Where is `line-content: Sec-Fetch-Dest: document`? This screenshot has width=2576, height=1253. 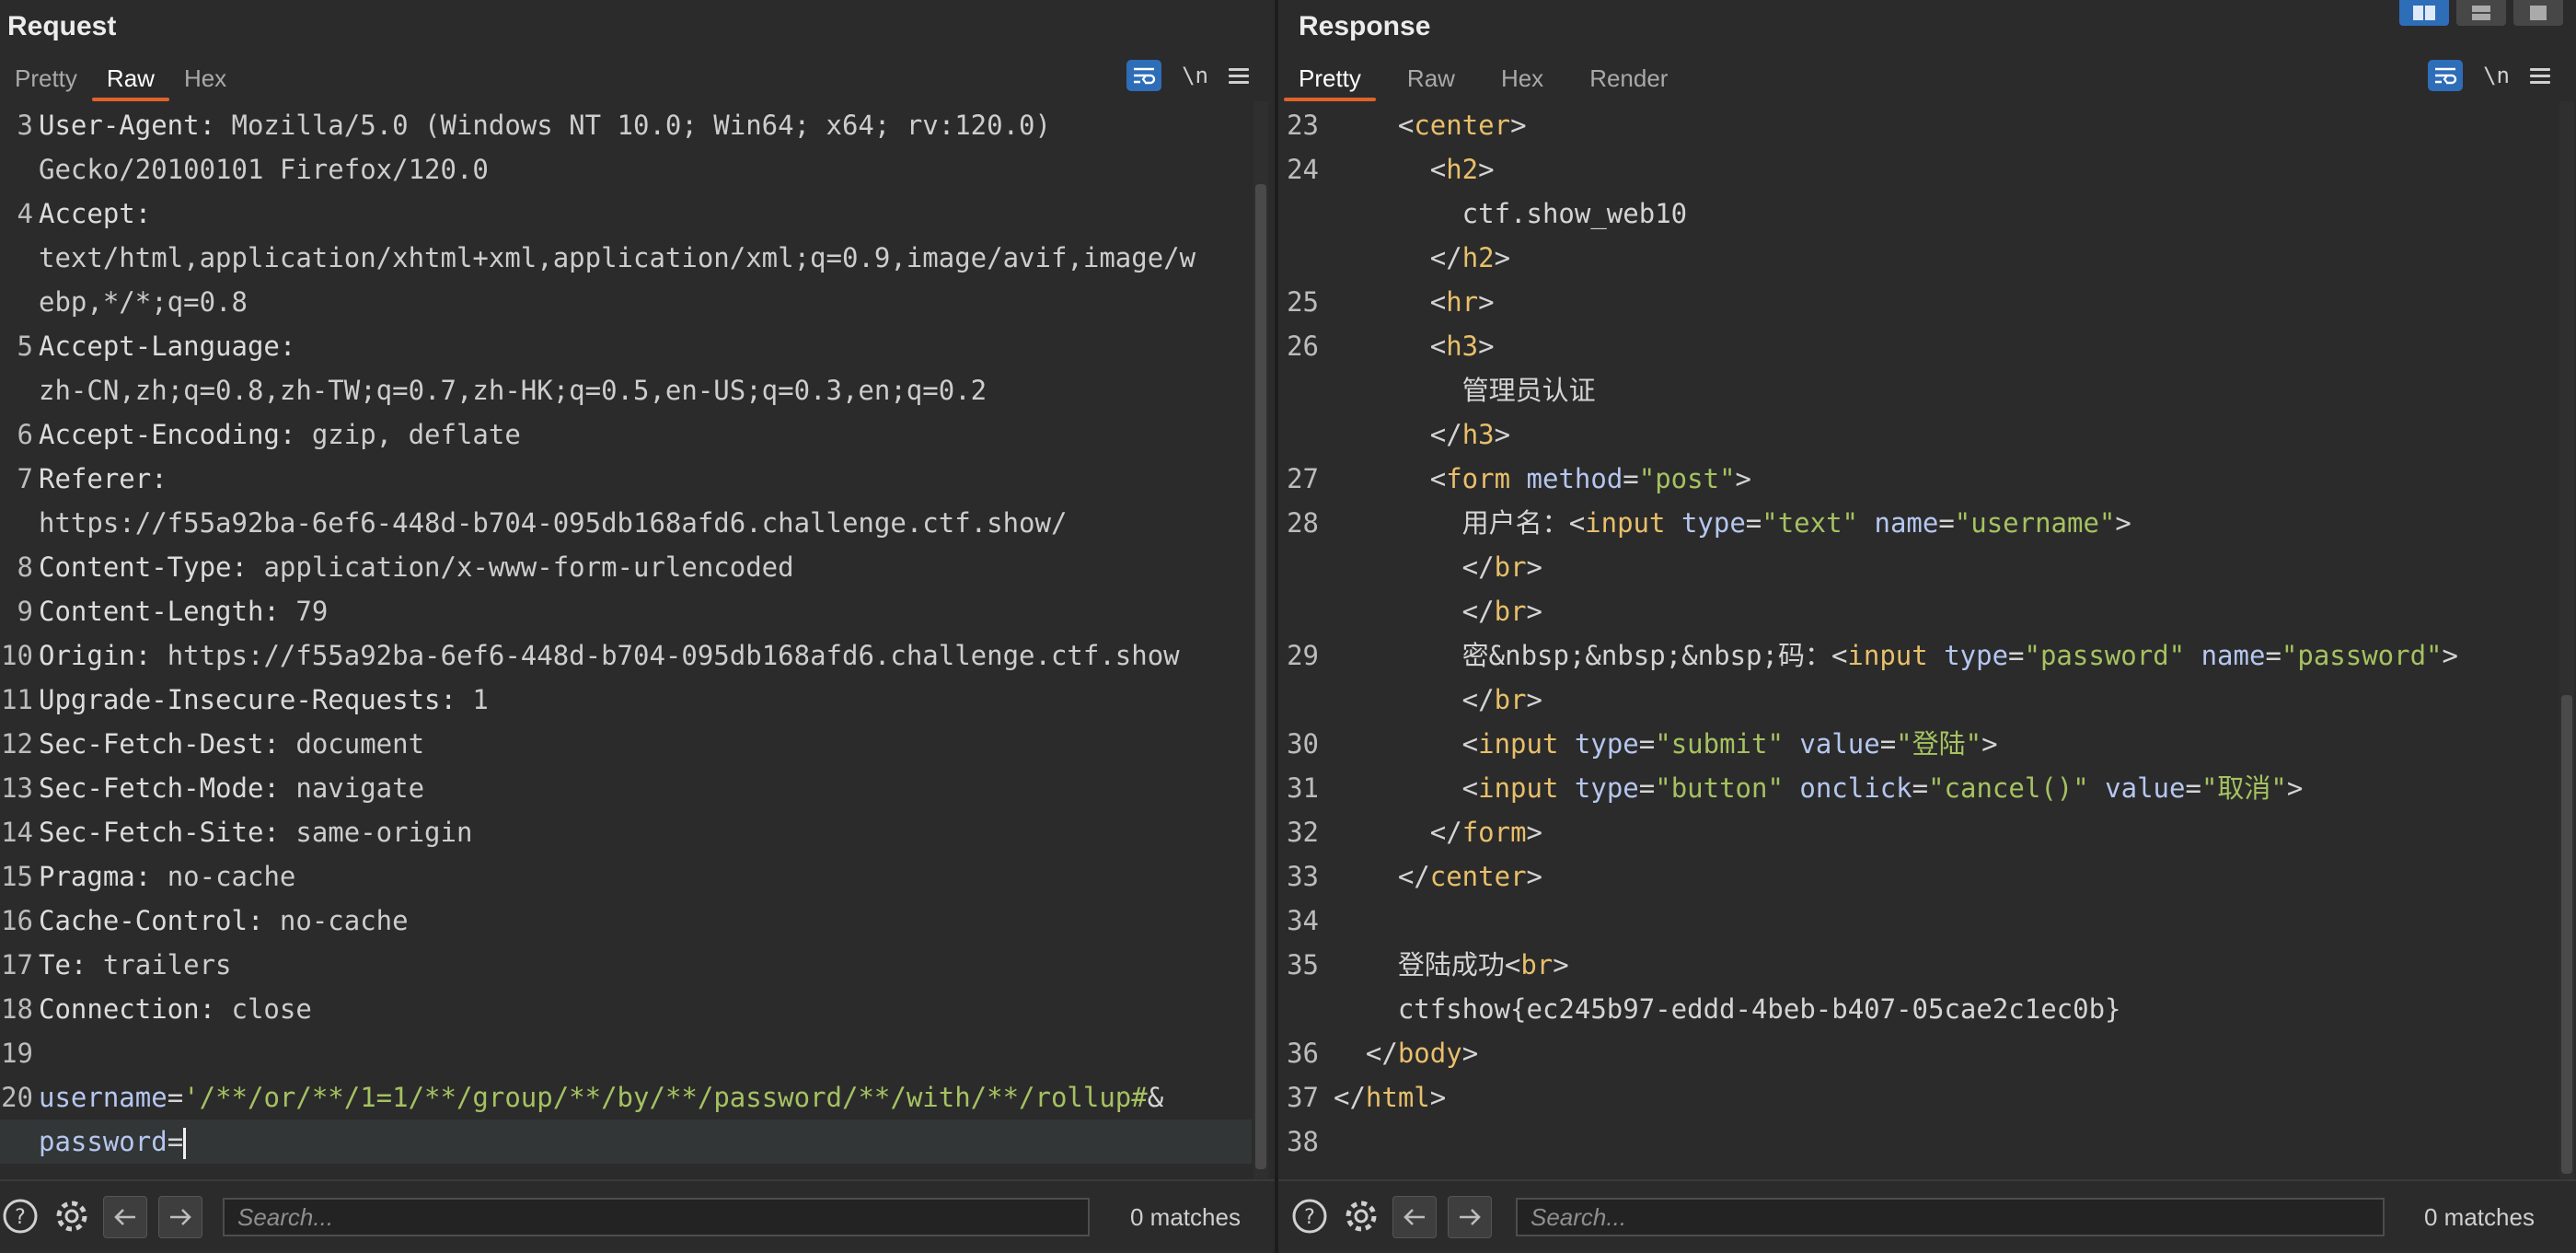
line-content: Sec-Fetch-Dest: document is located at coordinates (232, 744).